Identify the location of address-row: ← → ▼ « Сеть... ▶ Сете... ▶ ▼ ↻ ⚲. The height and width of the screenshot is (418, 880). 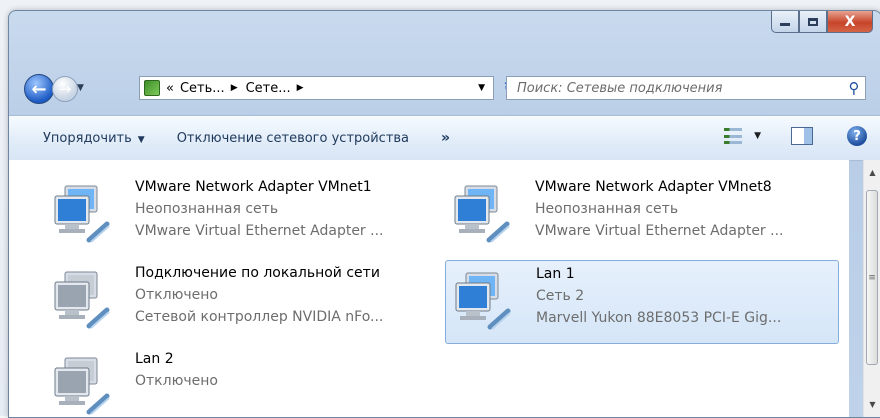
(444, 88).